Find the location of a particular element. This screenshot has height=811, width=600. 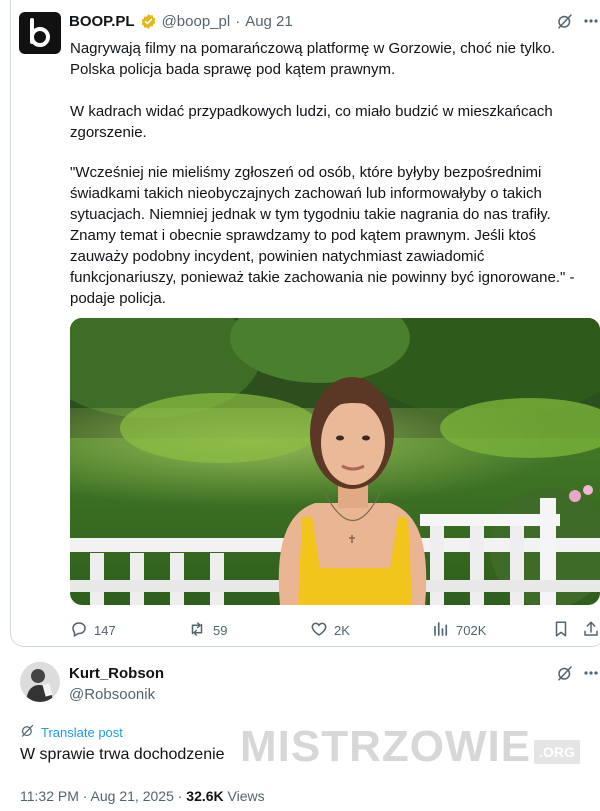

post-date: Aug 21 is located at coordinates (269, 21).